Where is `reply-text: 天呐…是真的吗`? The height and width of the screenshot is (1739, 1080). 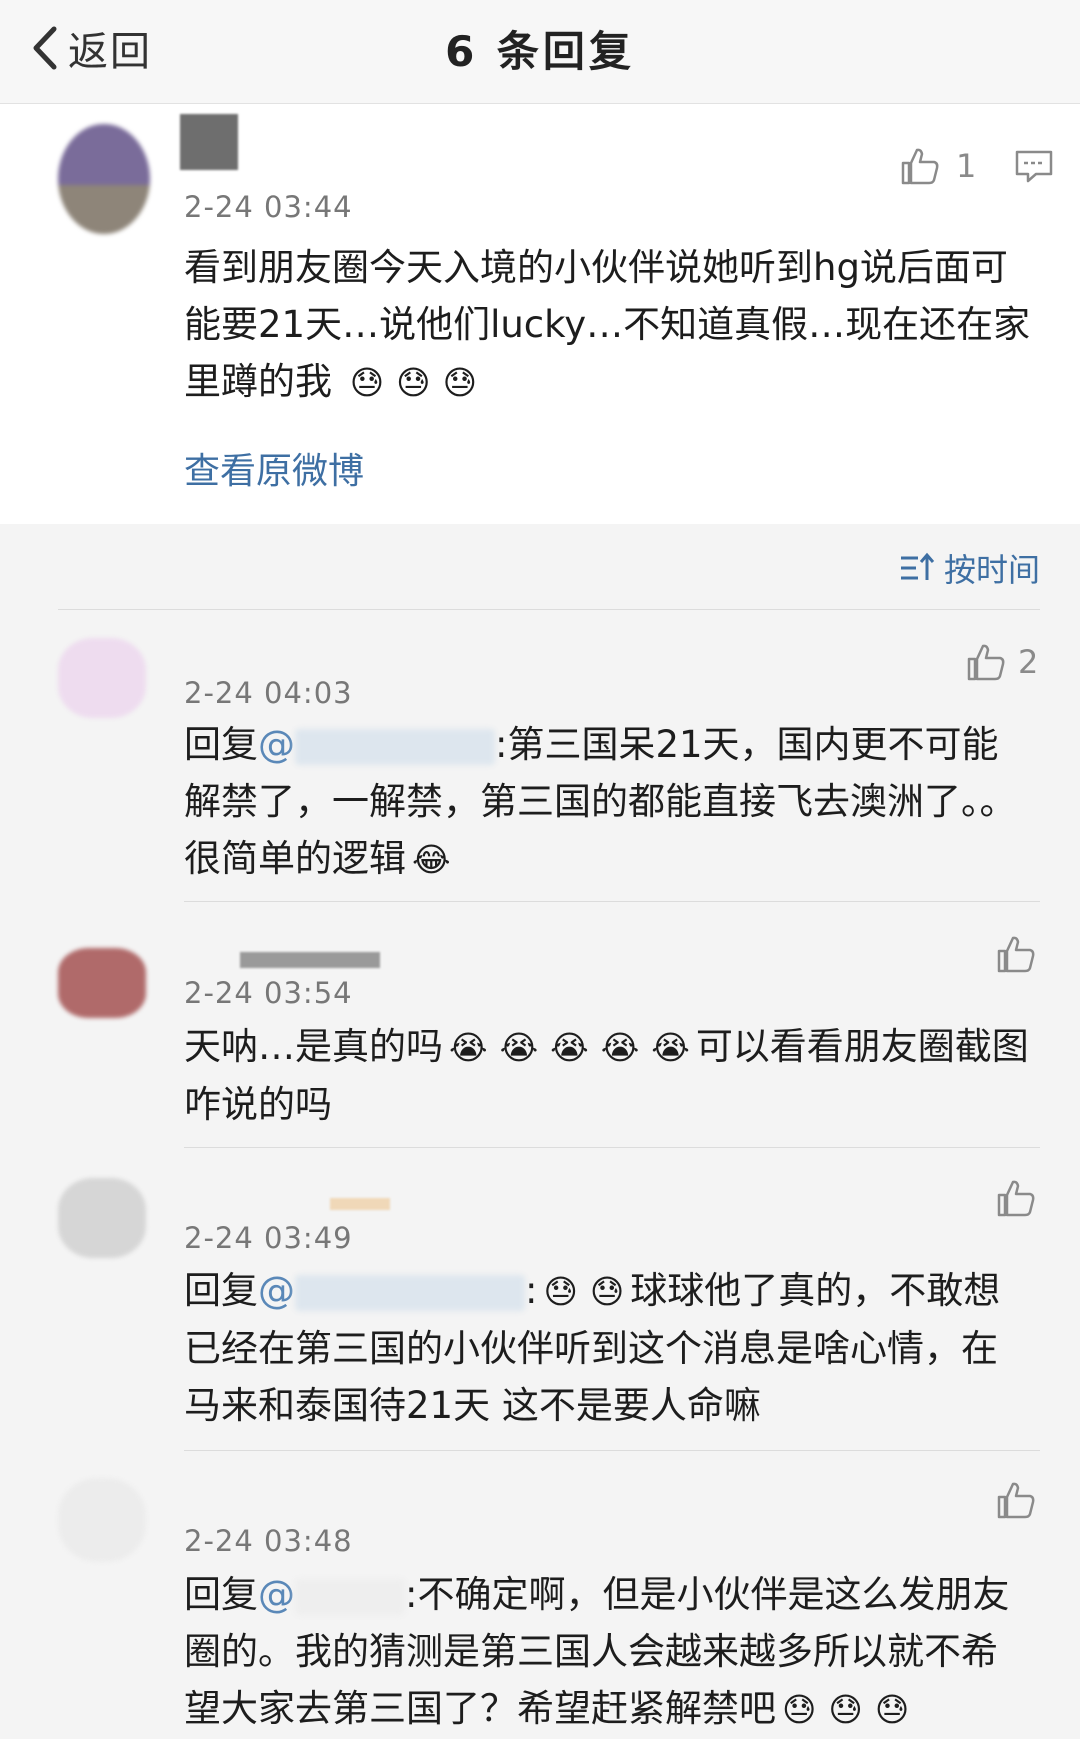 reply-text: 天呐…是真的吗 is located at coordinates (313, 1046).